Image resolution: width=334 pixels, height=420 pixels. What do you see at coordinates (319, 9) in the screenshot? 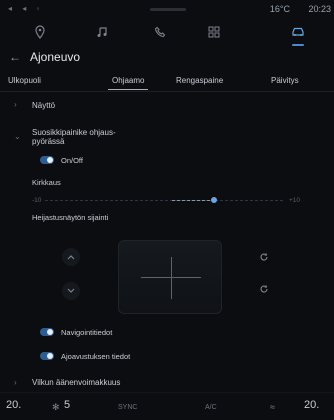
I see `clock: 20:23` at bounding box center [319, 9].